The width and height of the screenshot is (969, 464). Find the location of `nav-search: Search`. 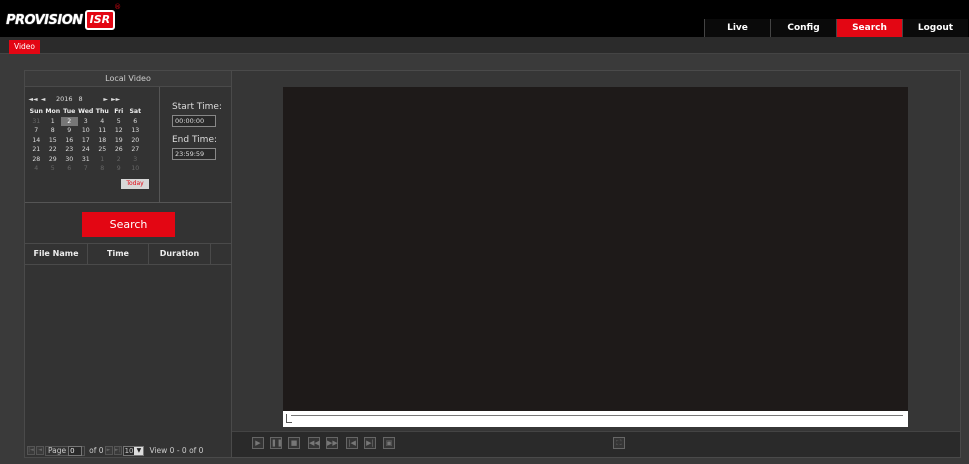

nav-search: Search is located at coordinates (869, 28).